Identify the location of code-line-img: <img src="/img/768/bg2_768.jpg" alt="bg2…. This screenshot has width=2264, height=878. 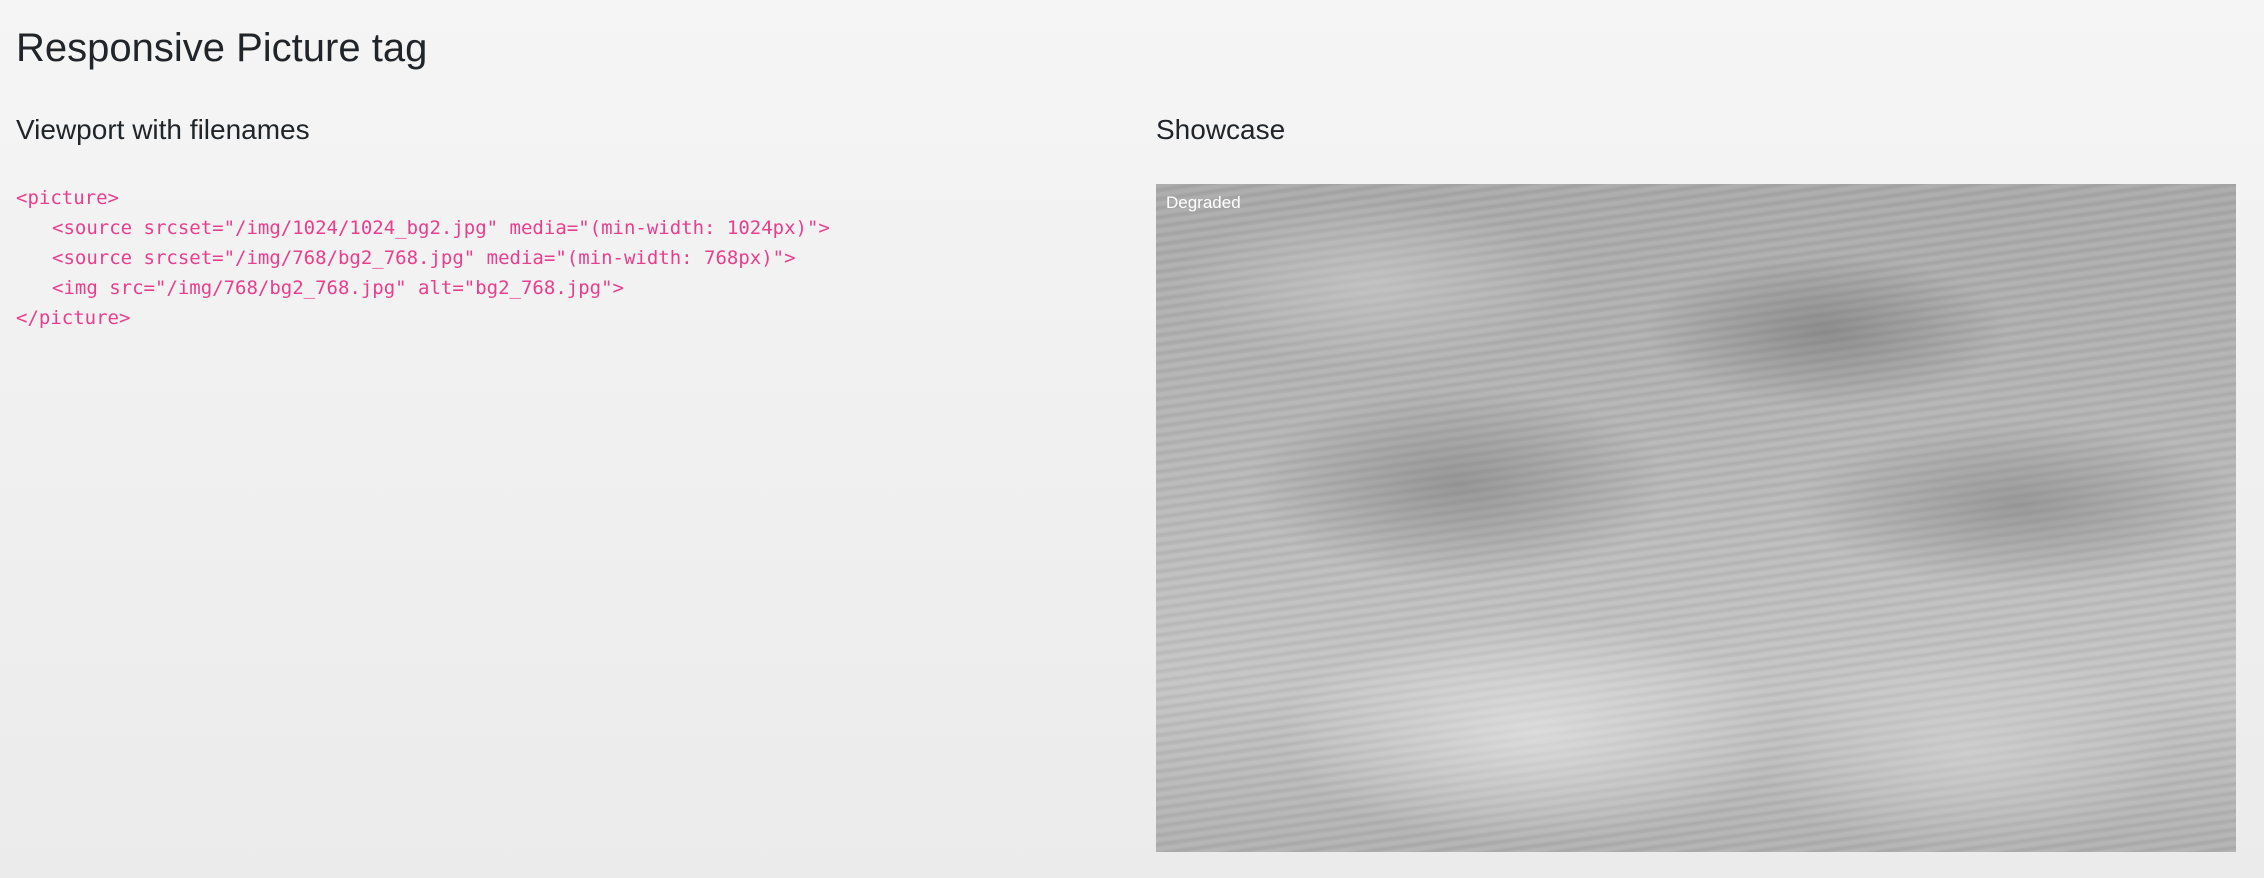
(338, 288).